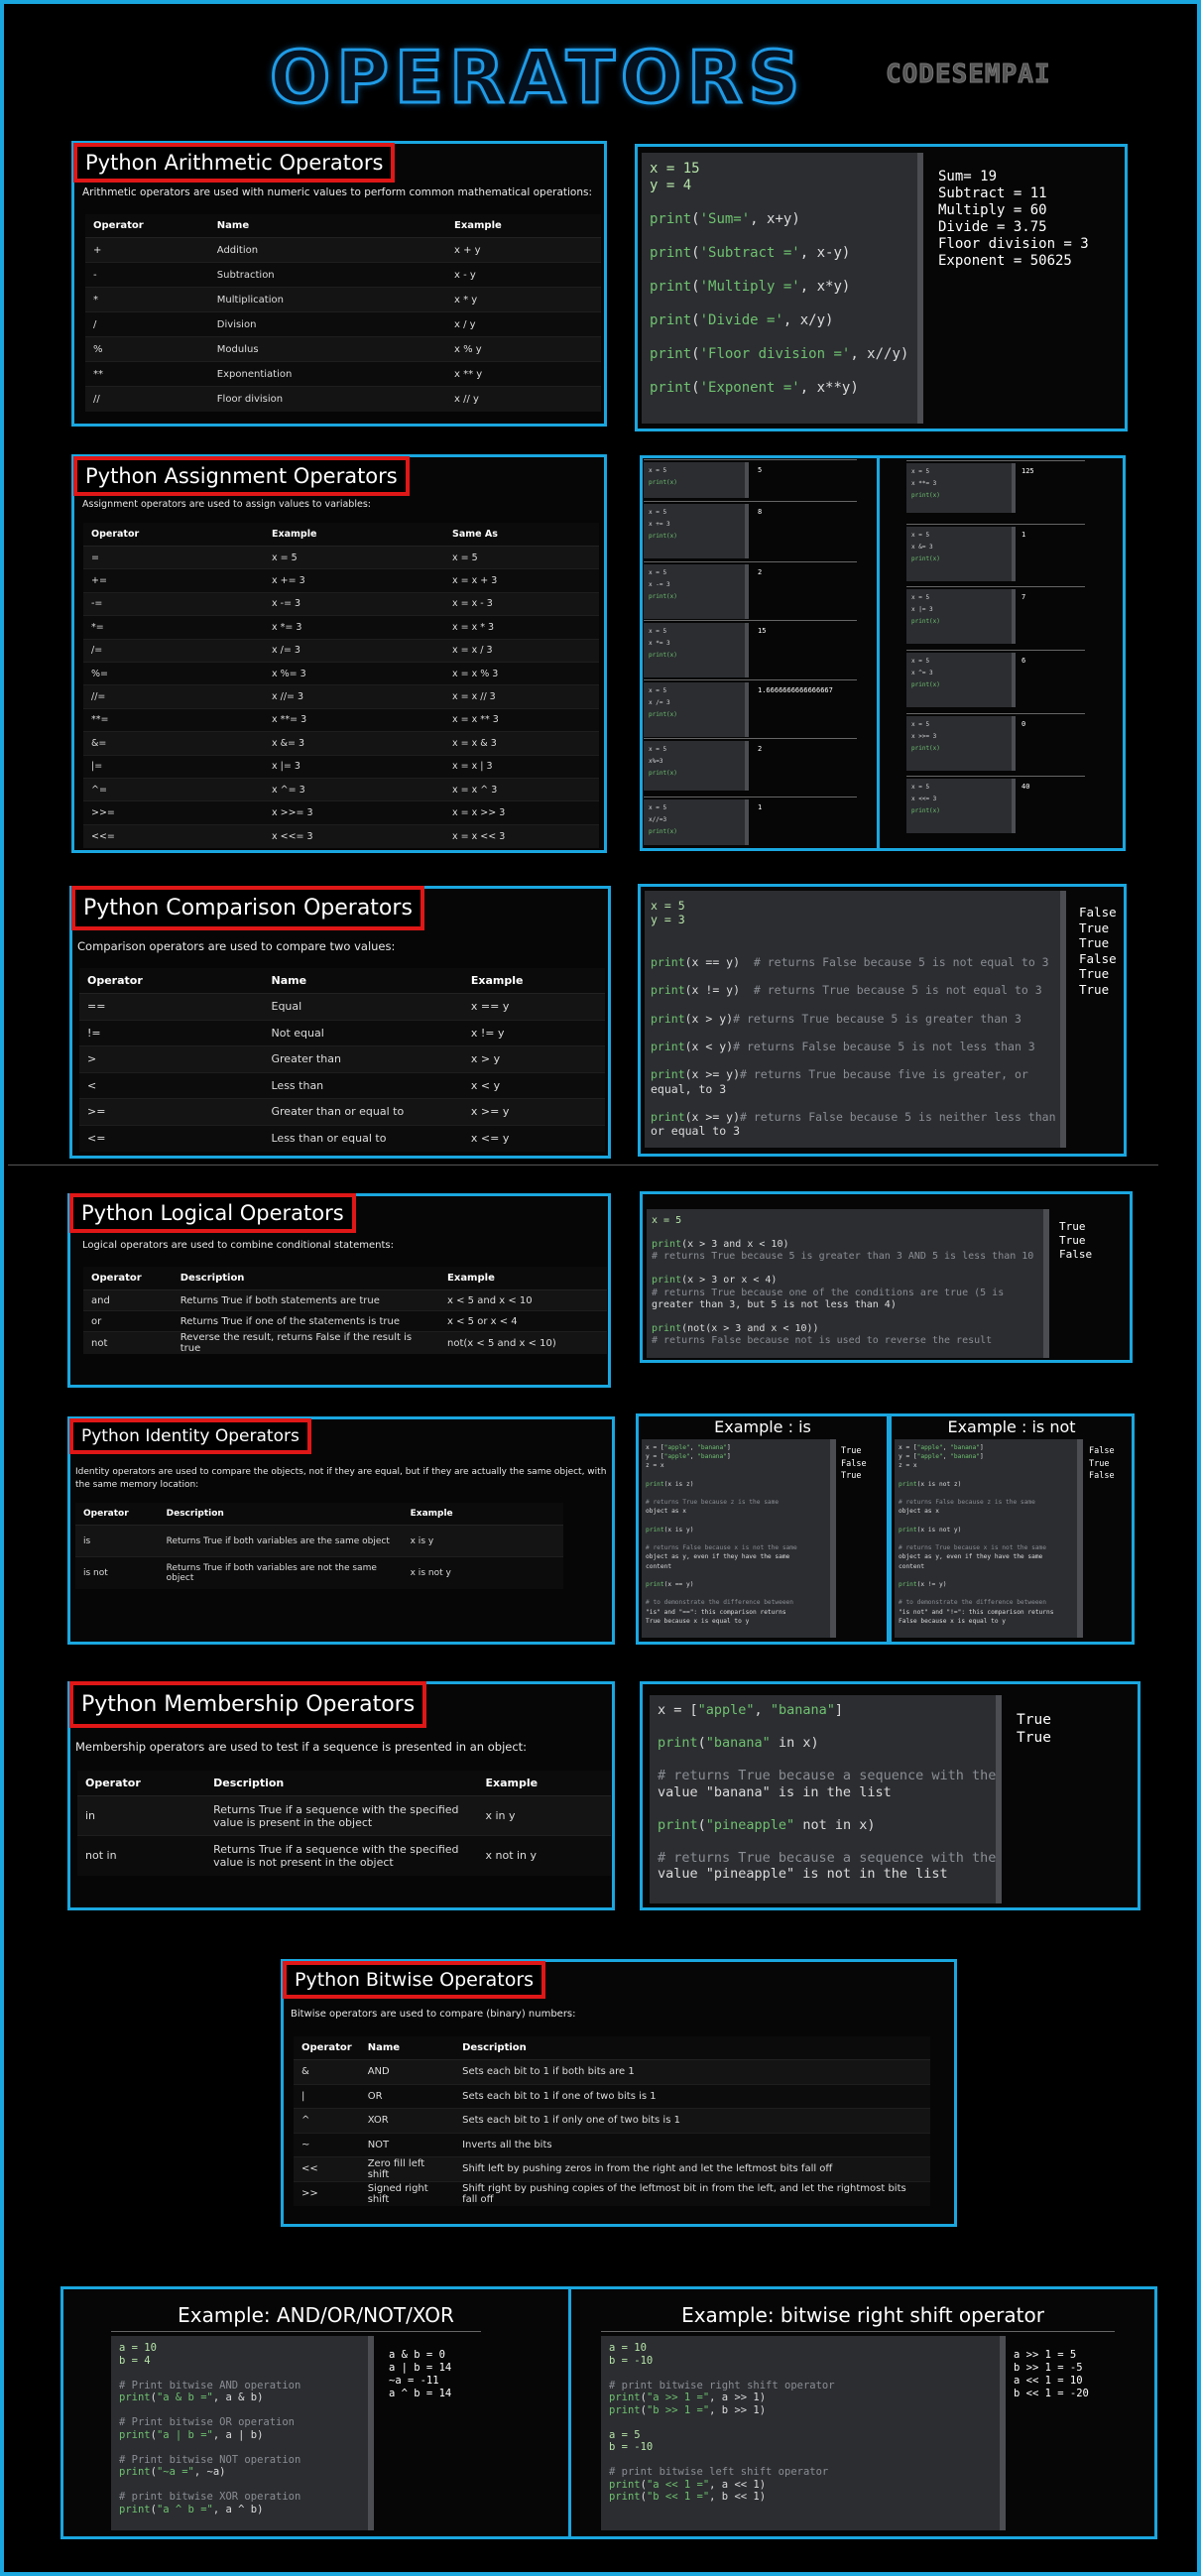  I want to click on table-cell: x >>= 3, so click(354, 812).